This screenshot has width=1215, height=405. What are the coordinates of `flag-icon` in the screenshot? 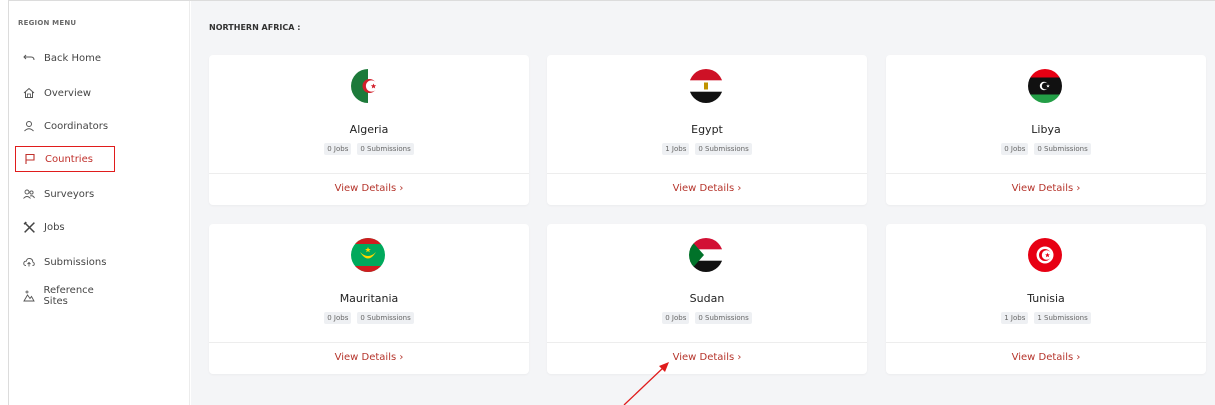 It's located at (30, 159).